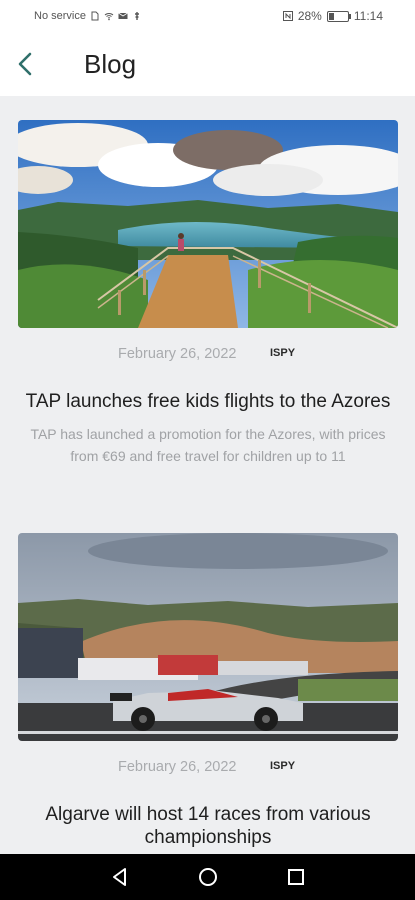 This screenshot has height=900, width=415. What do you see at coordinates (309, 16) in the screenshot?
I see `battery-percent: 28%` at bounding box center [309, 16].